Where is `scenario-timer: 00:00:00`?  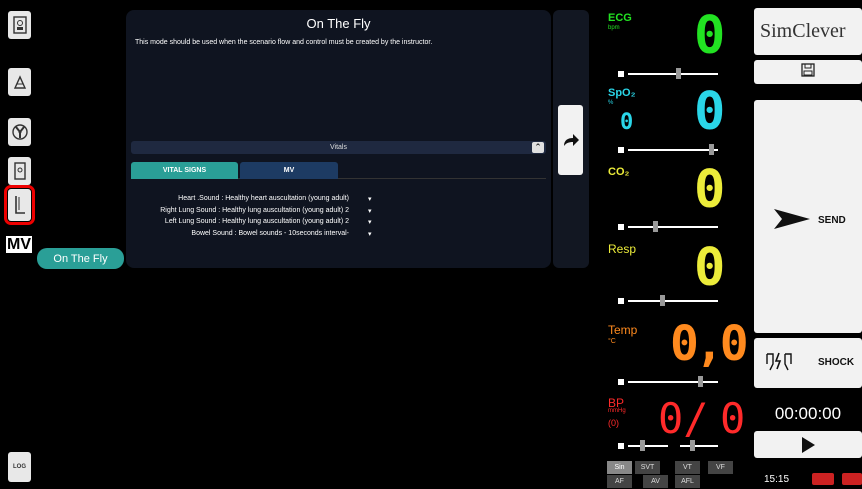 scenario-timer: 00:00:00 is located at coordinates (808, 413).